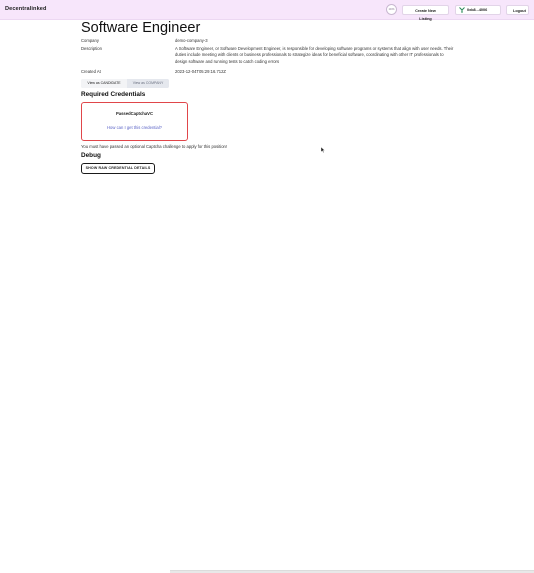 The width and height of the screenshot is (534, 573). What do you see at coordinates (148, 83) in the screenshot?
I see `view-as-company-tab: View as COMPANY` at bounding box center [148, 83].